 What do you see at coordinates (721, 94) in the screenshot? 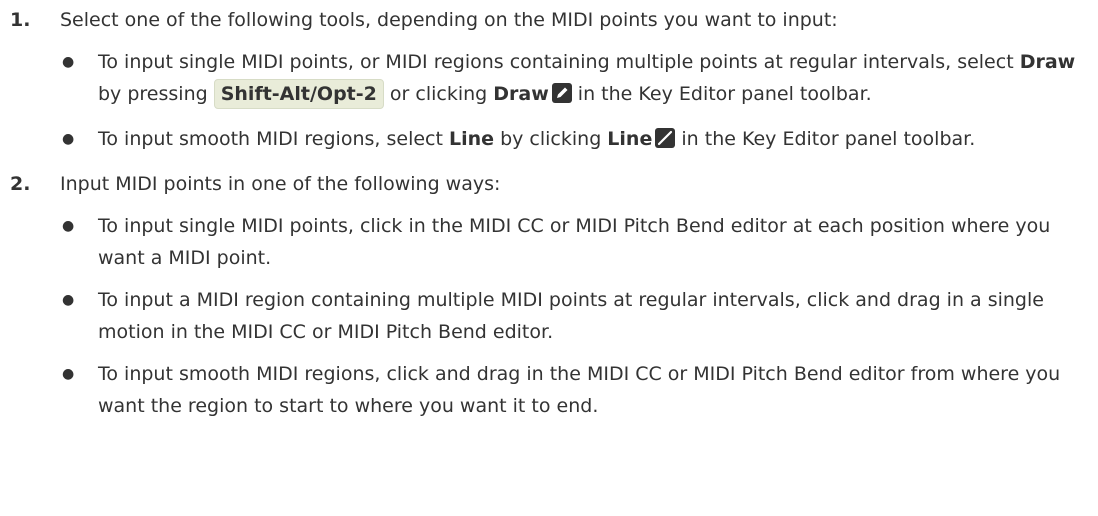
I see `draw-text-post: in the Key Editor panel toolbar.` at bounding box center [721, 94].